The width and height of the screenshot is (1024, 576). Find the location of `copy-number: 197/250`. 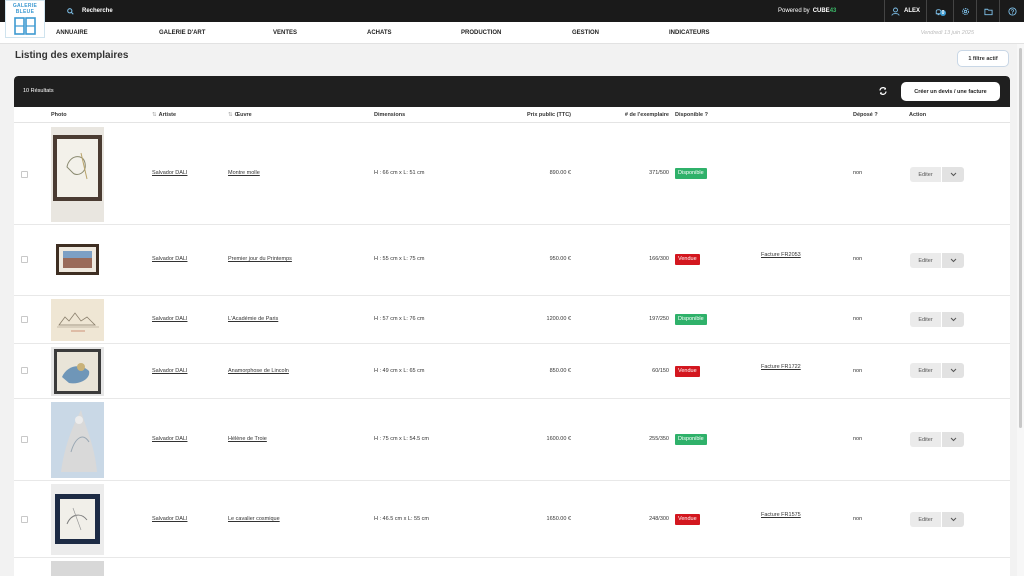

copy-number: 197/250 is located at coordinates (659, 319).